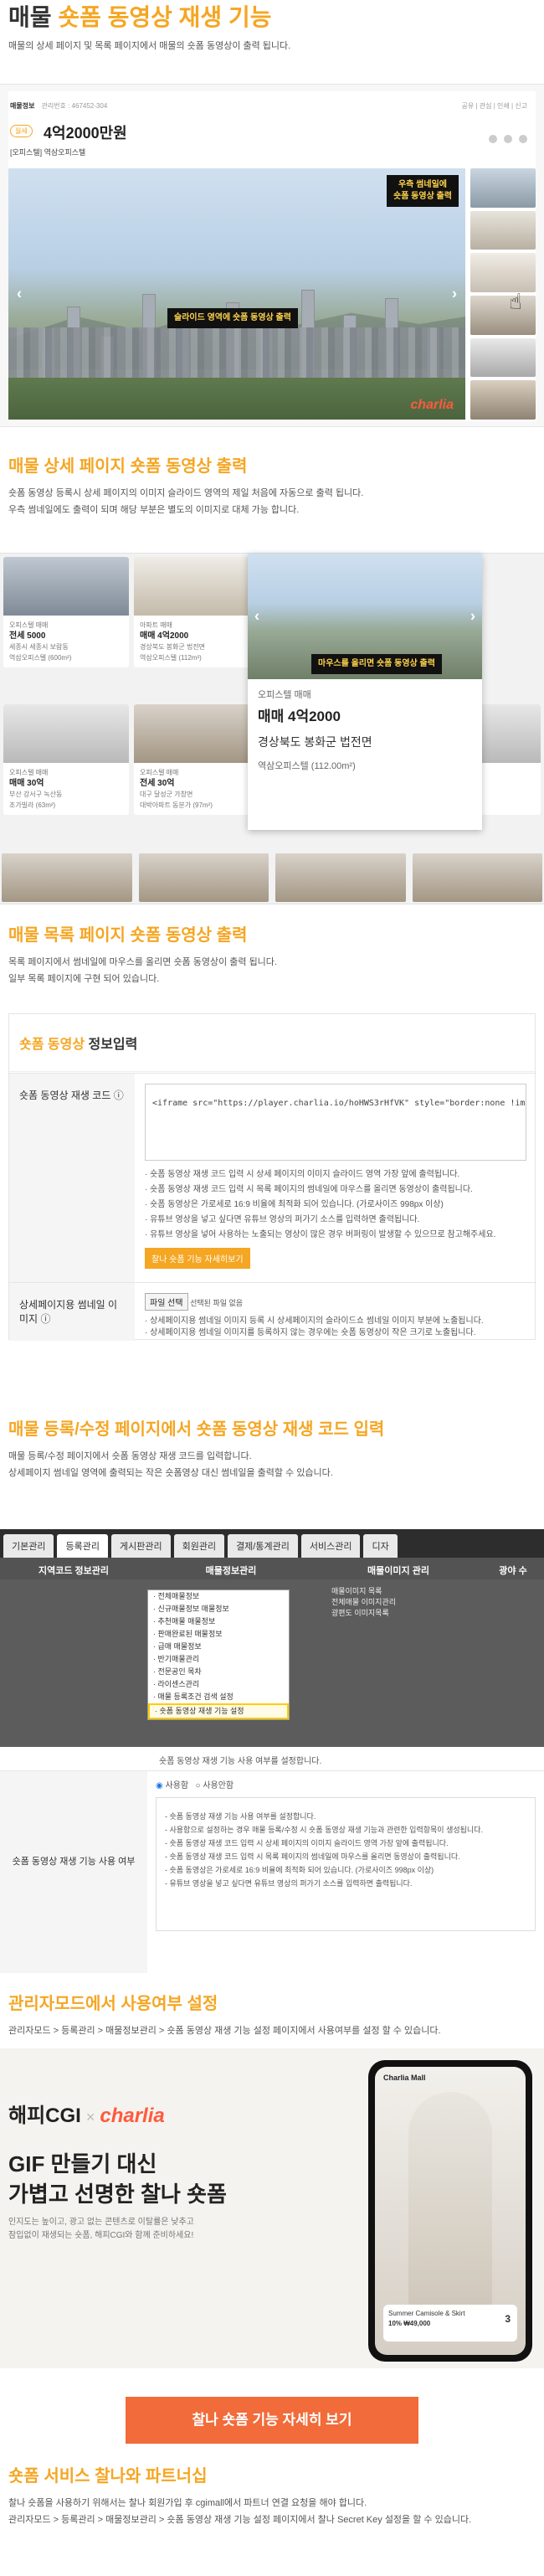  Describe the element at coordinates (236, 399) in the screenshot. I see `tree-line` at that location.